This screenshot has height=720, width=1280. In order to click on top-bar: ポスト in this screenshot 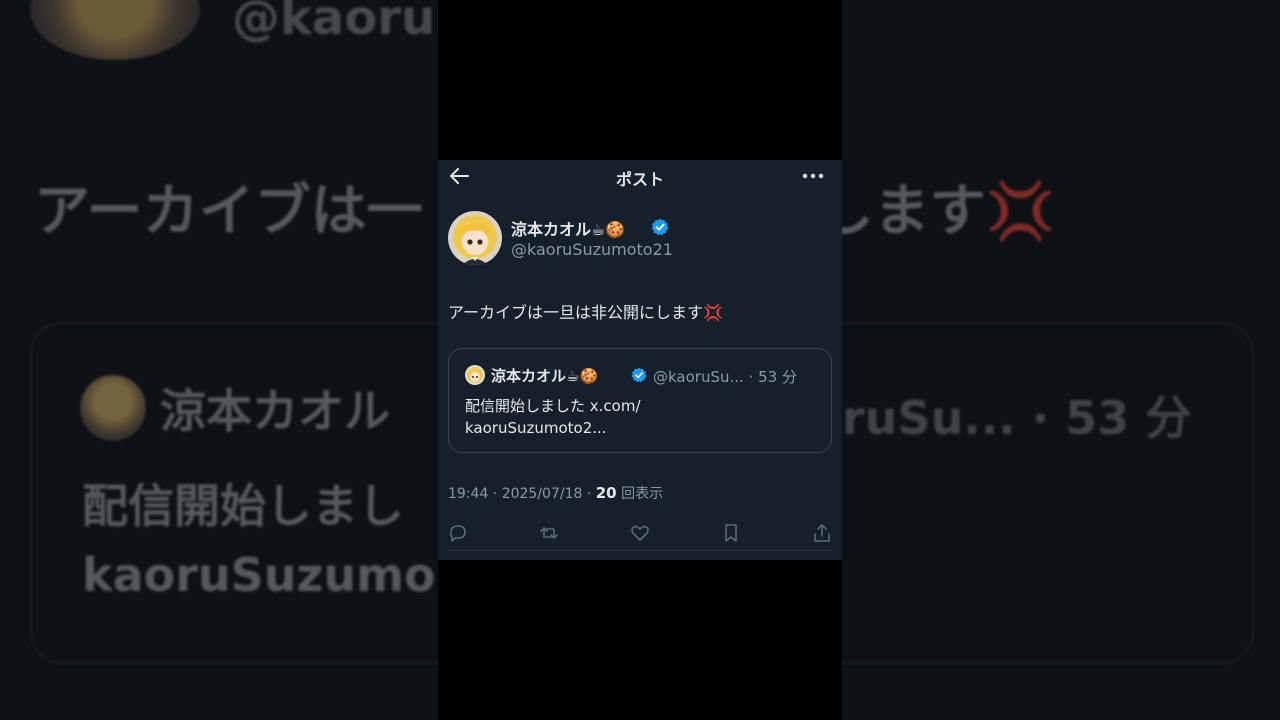, I will do `click(640, 176)`.